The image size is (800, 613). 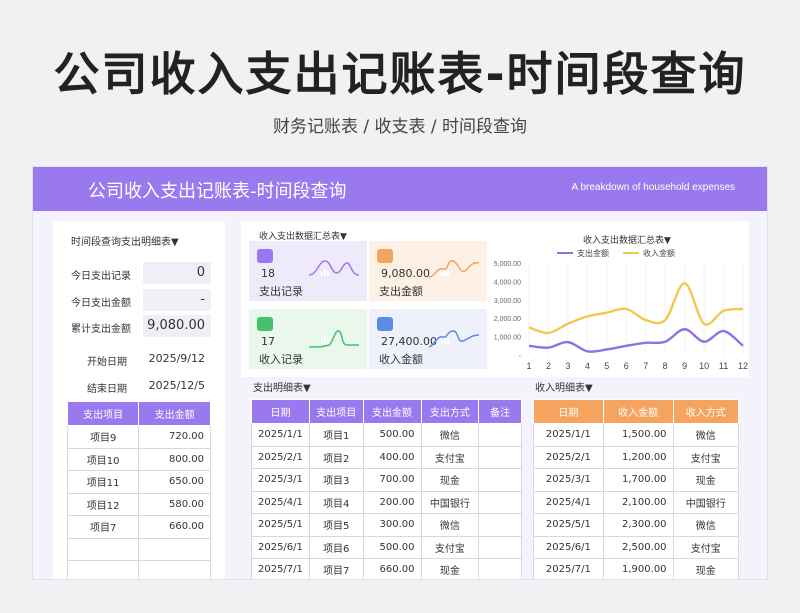 I want to click on expense-detail-cell: 2025/3/1, so click(x=280, y=480).